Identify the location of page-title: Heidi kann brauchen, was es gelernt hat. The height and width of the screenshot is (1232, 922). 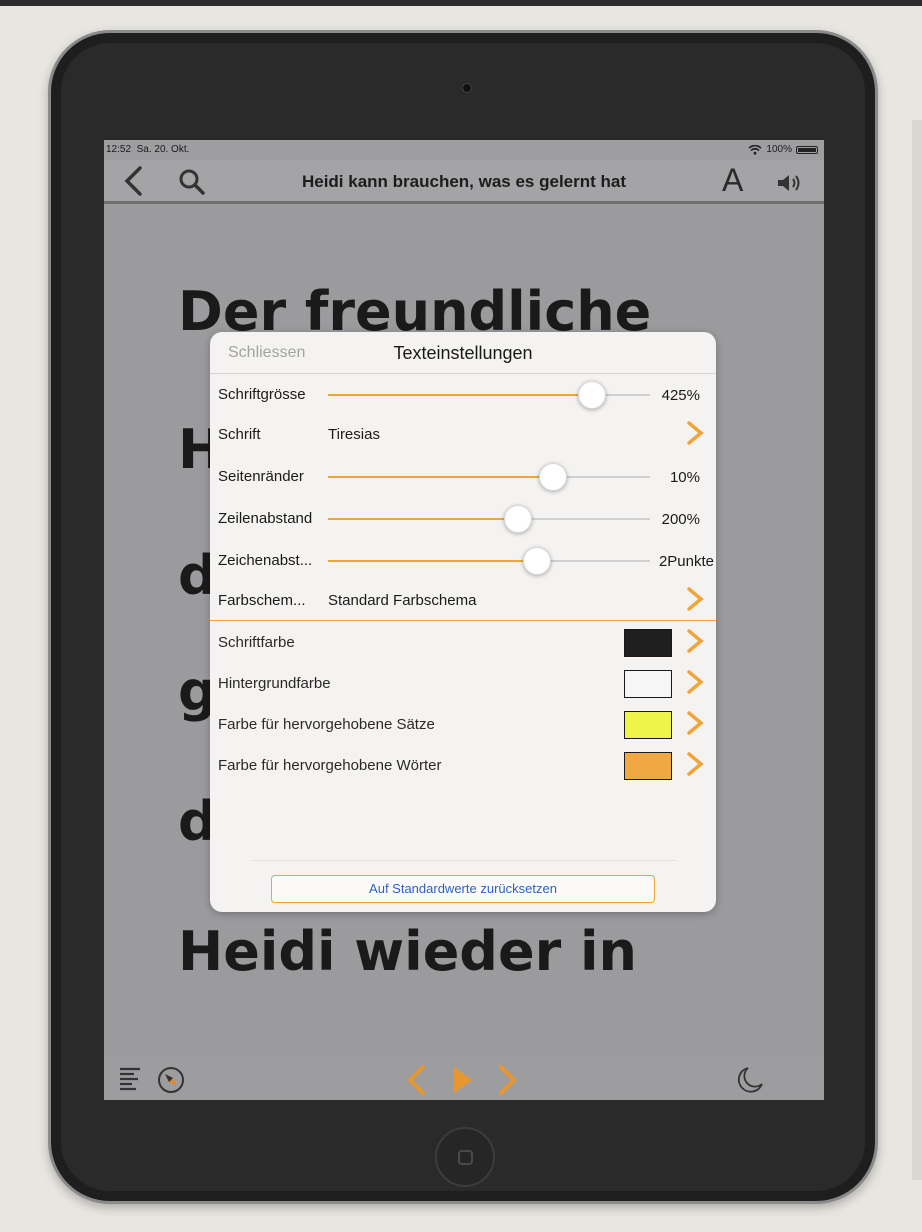
(464, 181).